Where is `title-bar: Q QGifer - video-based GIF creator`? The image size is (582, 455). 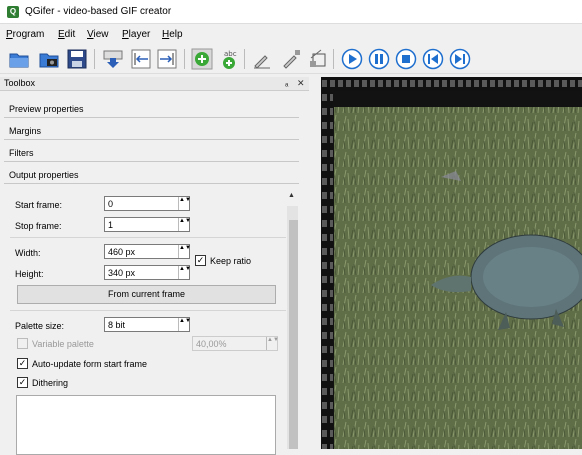
title-bar: Q QGifer - video-based GIF creator is located at coordinates (291, 12).